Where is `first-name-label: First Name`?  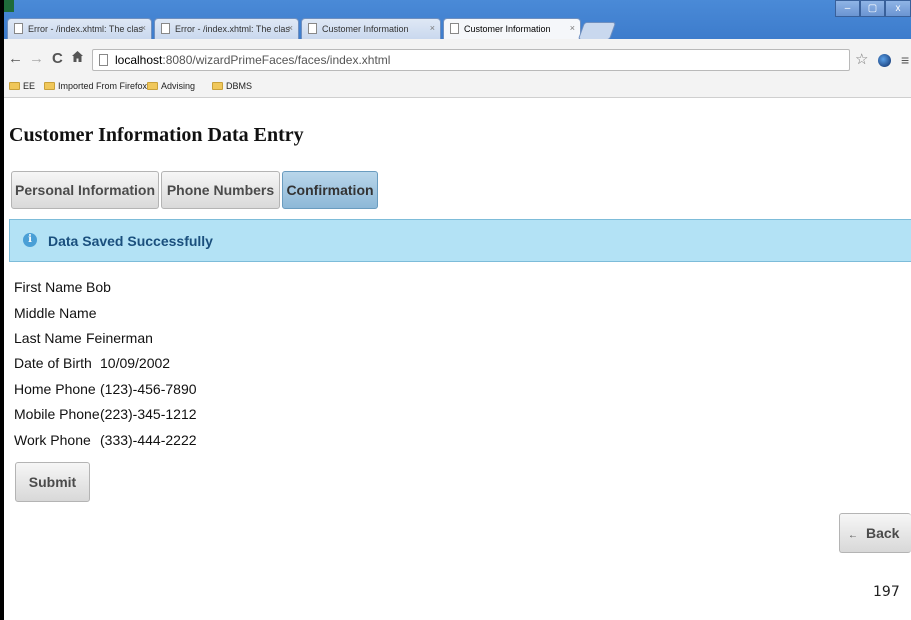 first-name-label: First Name is located at coordinates (48, 287).